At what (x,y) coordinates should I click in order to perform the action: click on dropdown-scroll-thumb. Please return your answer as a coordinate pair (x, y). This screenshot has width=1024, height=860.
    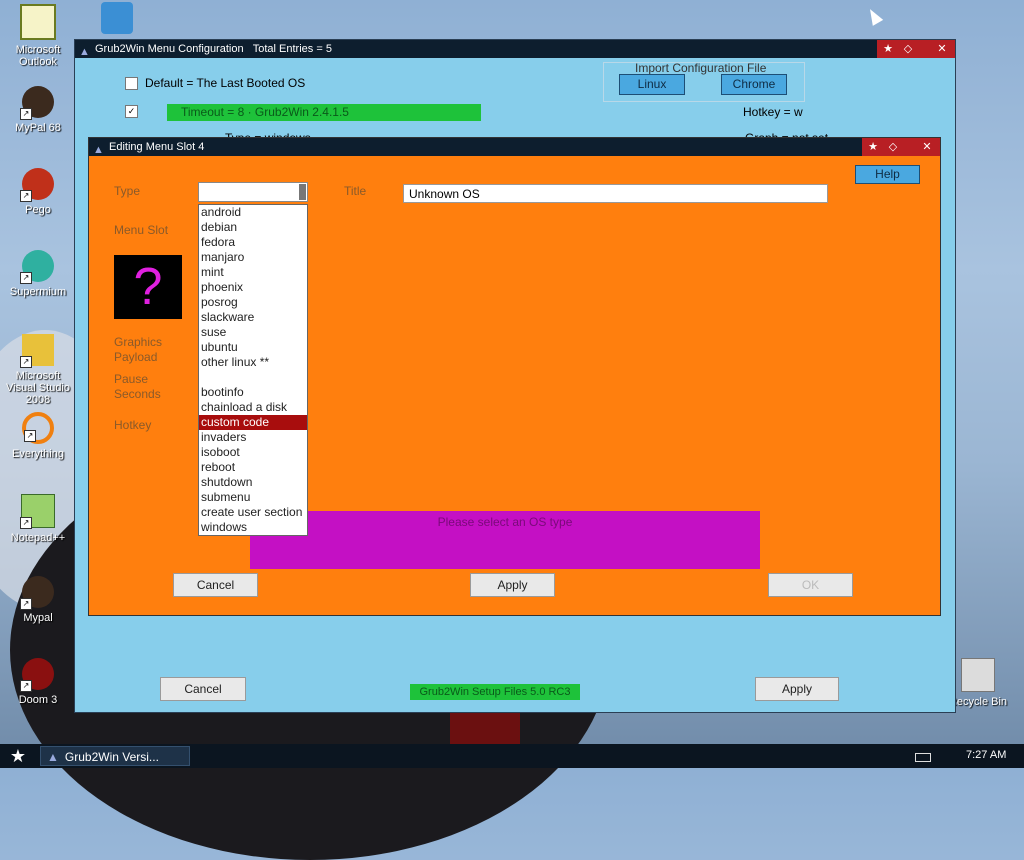
    Looking at the image, I should click on (302, 192).